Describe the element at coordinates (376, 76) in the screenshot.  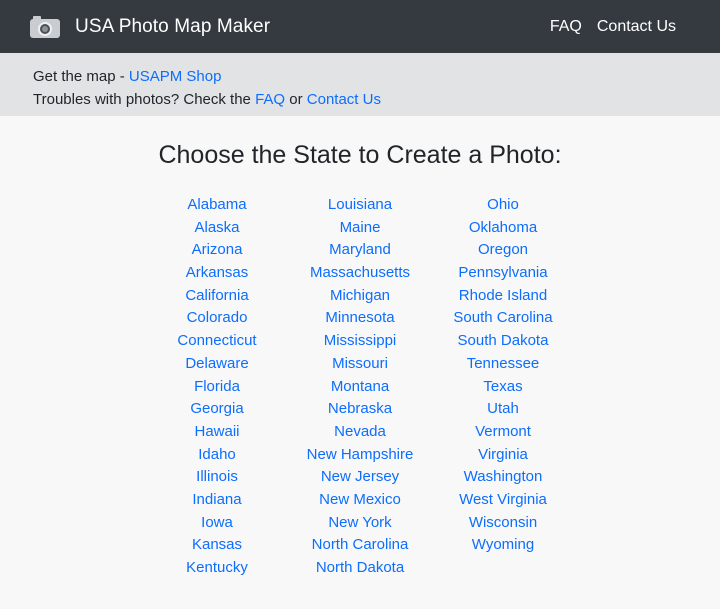
I see `notice-line-map: Get the map - USAPM Shop` at that location.